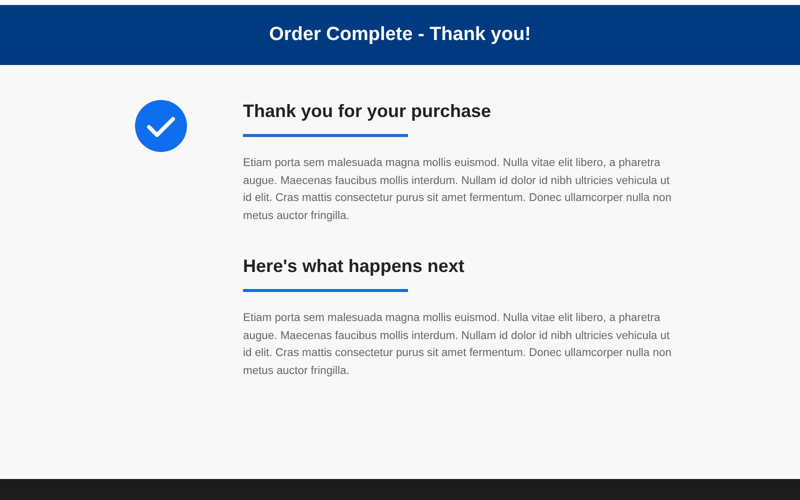 Image resolution: width=800 pixels, height=500 pixels. I want to click on section-heading: Here's what happens next, so click(354, 266).